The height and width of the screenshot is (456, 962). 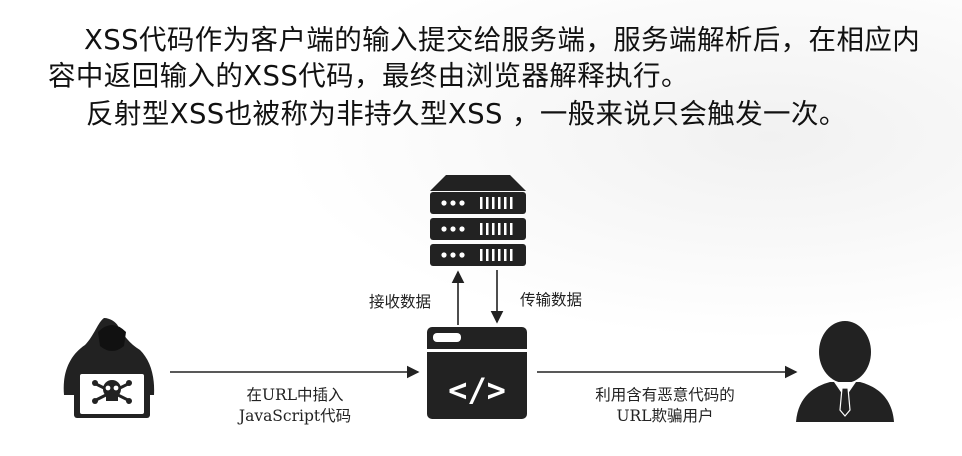 I want to click on victim-label-line2: URL欺骗用户, so click(x=665, y=416).